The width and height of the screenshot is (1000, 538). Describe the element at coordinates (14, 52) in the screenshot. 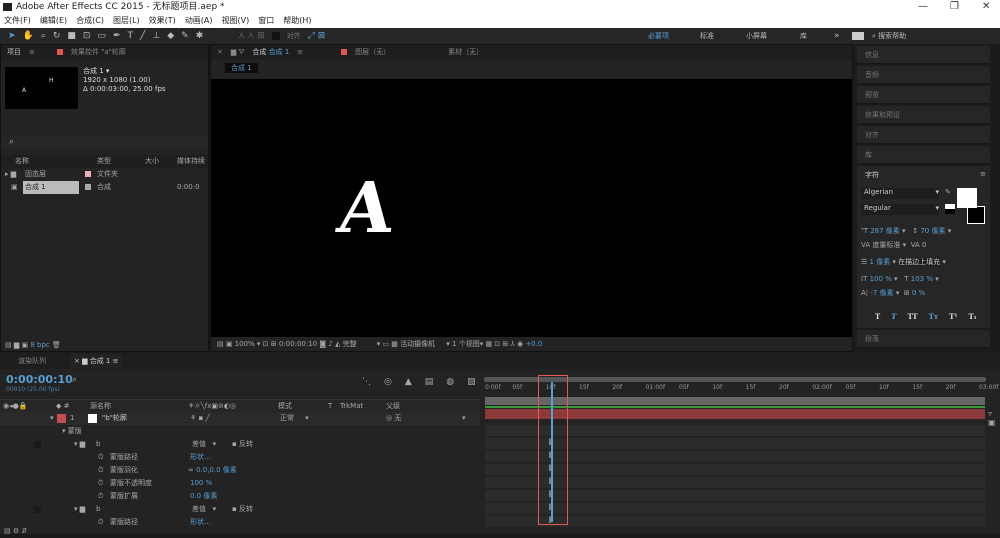

I see `tab-project: 项目` at that location.